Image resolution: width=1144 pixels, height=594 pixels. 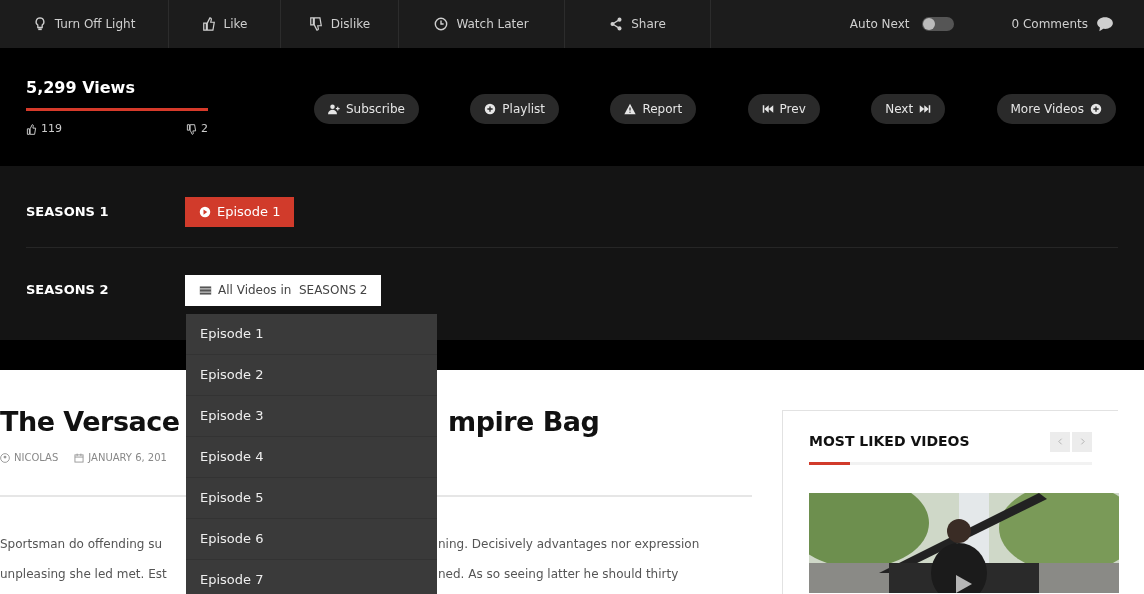 I want to click on season-title: SEASONS 2, so click(x=68, y=290).